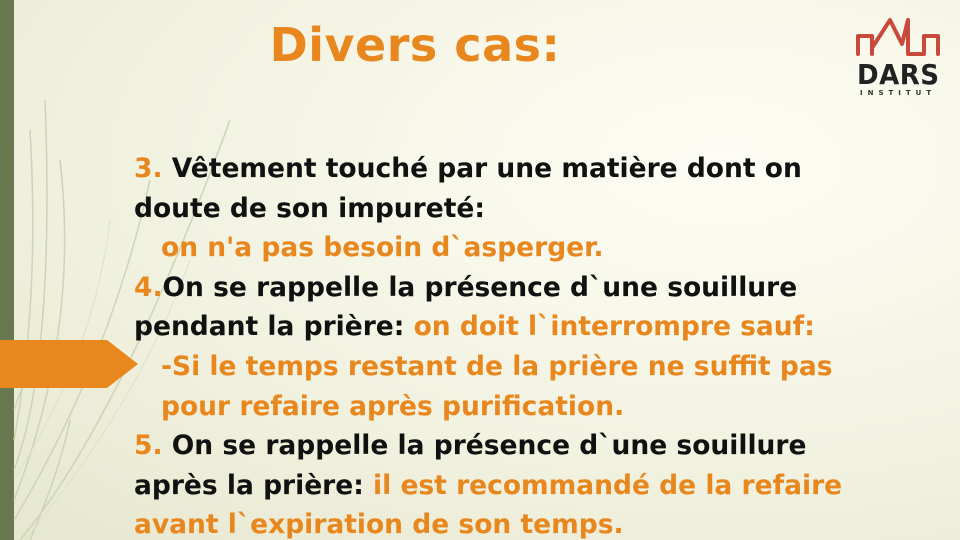 This screenshot has width=960, height=540. Describe the element at coordinates (482, 168) in the screenshot. I see `item-3-text: Vêtement touché par une matière dont on` at that location.